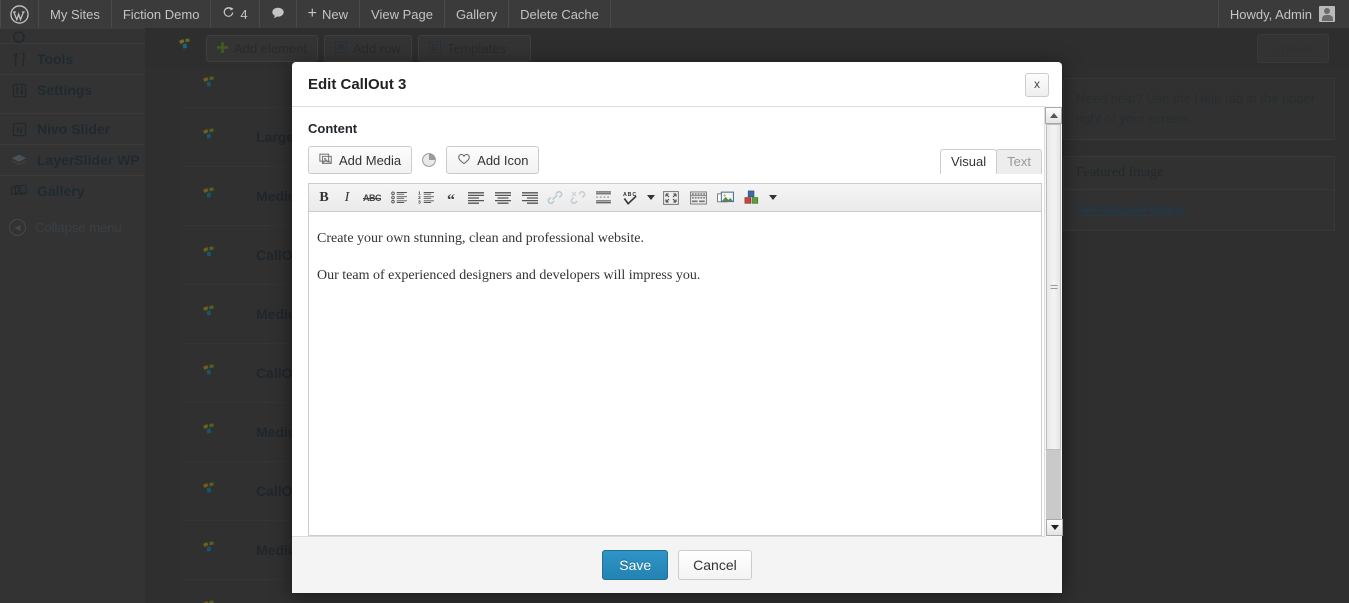 Image resolution: width=1349 pixels, height=603 pixels. I want to click on adminbar-spacer, so click(914, 14).